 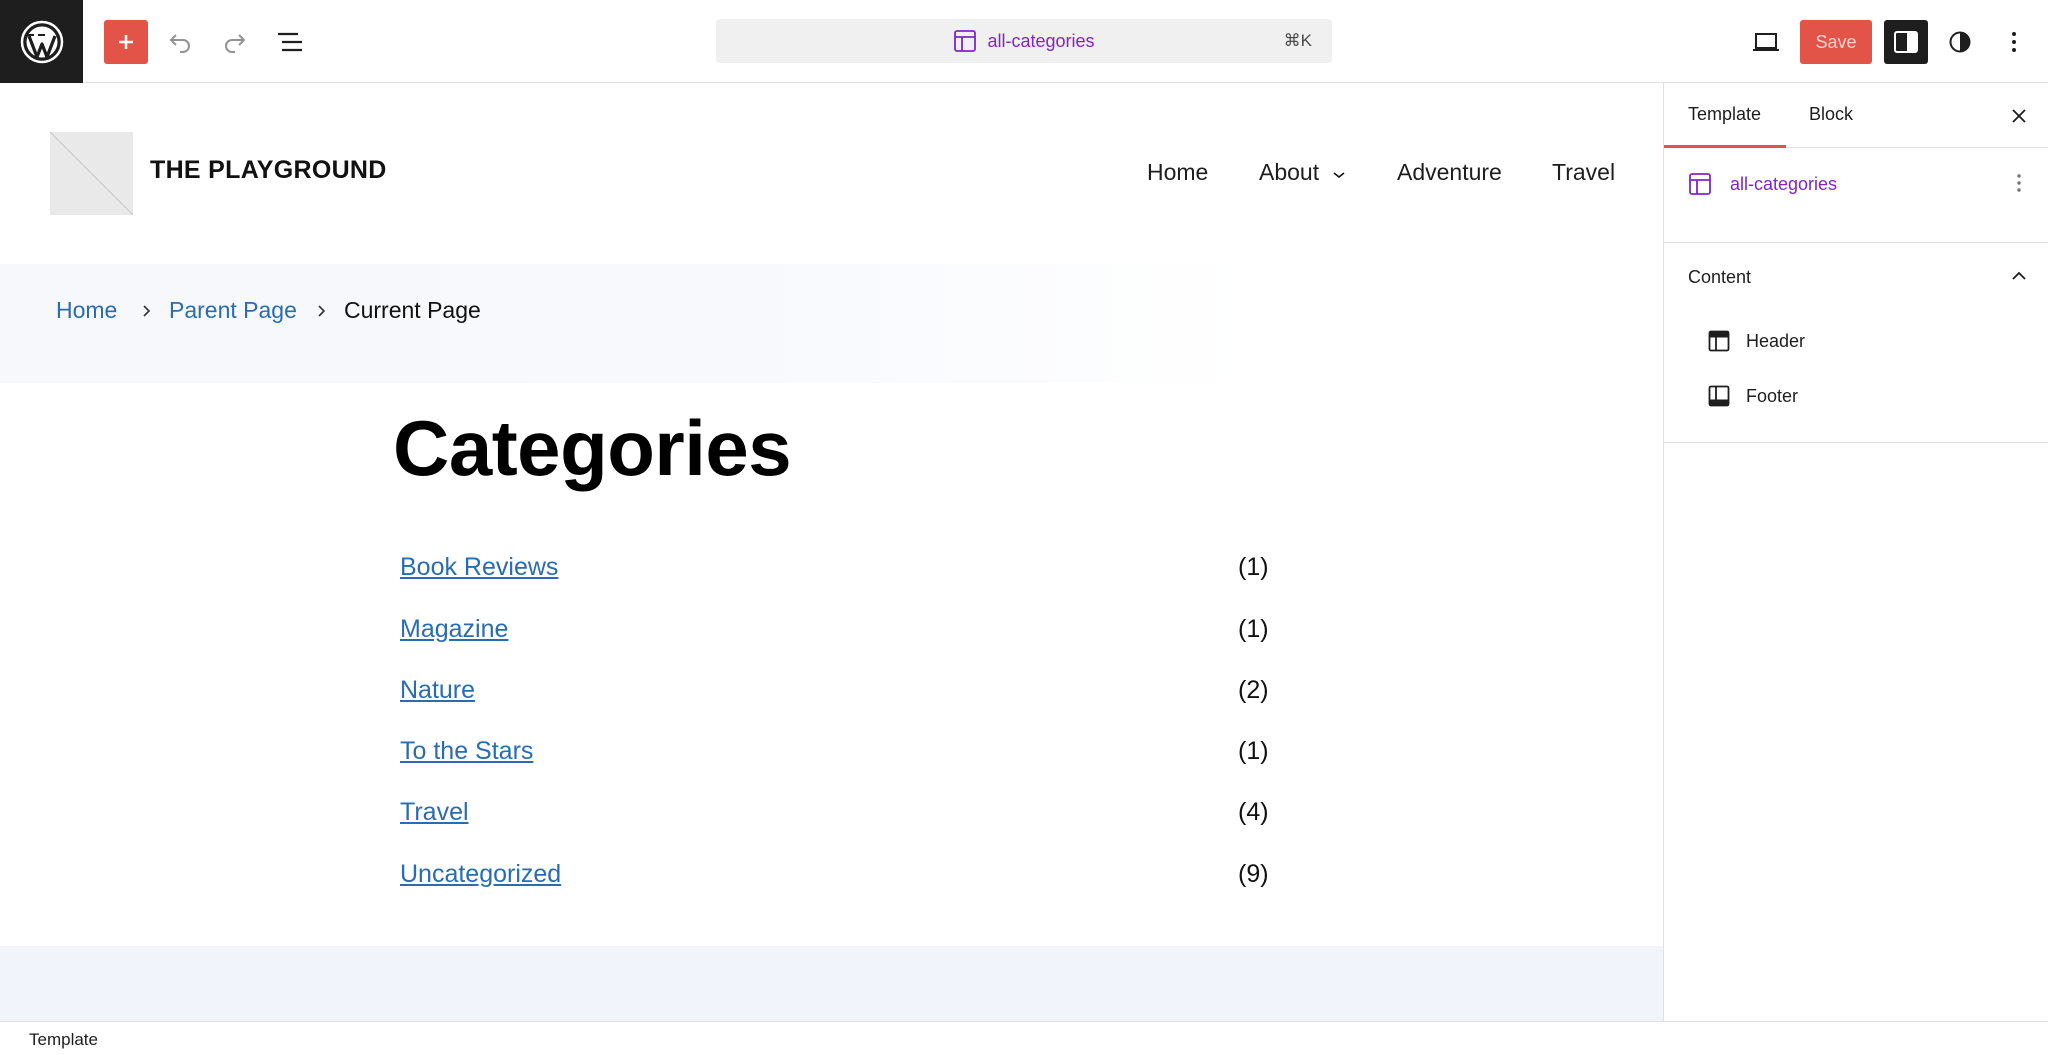 What do you see at coordinates (1868, 341) in the screenshot?
I see `template-part-header: Header` at bounding box center [1868, 341].